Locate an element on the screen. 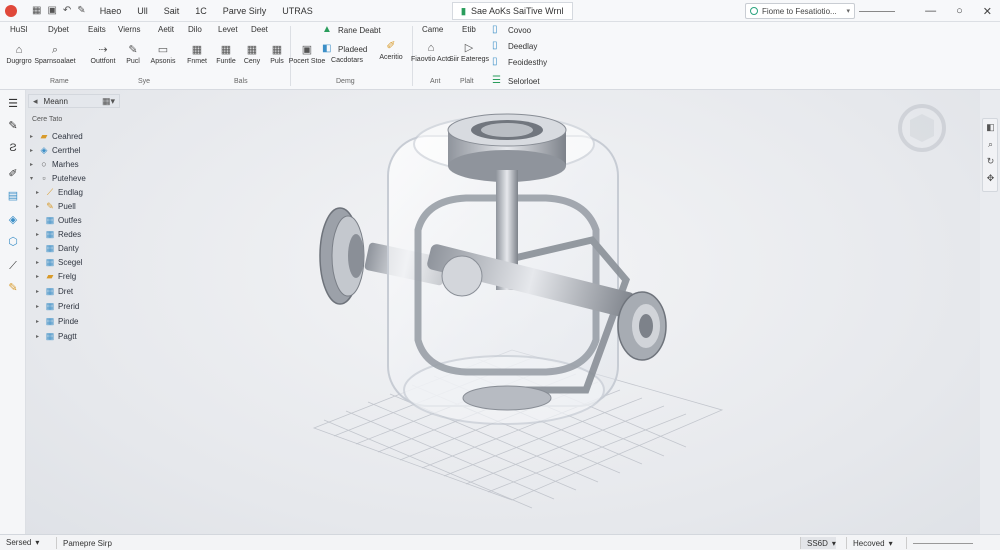  zoom-icon: ⌕ is located at coordinates (990, 144).